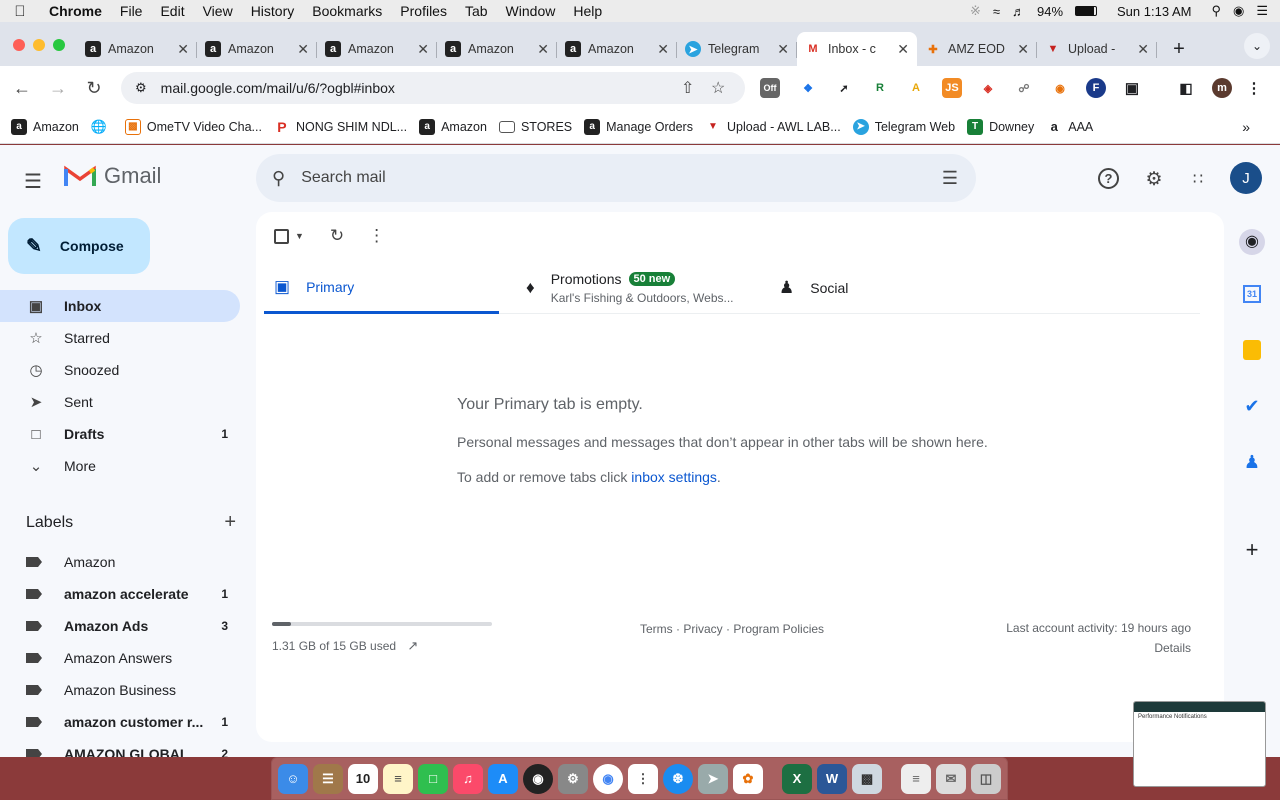  Describe the element at coordinates (278, 178) in the screenshot. I see `search-icon: ⚲` at that location.